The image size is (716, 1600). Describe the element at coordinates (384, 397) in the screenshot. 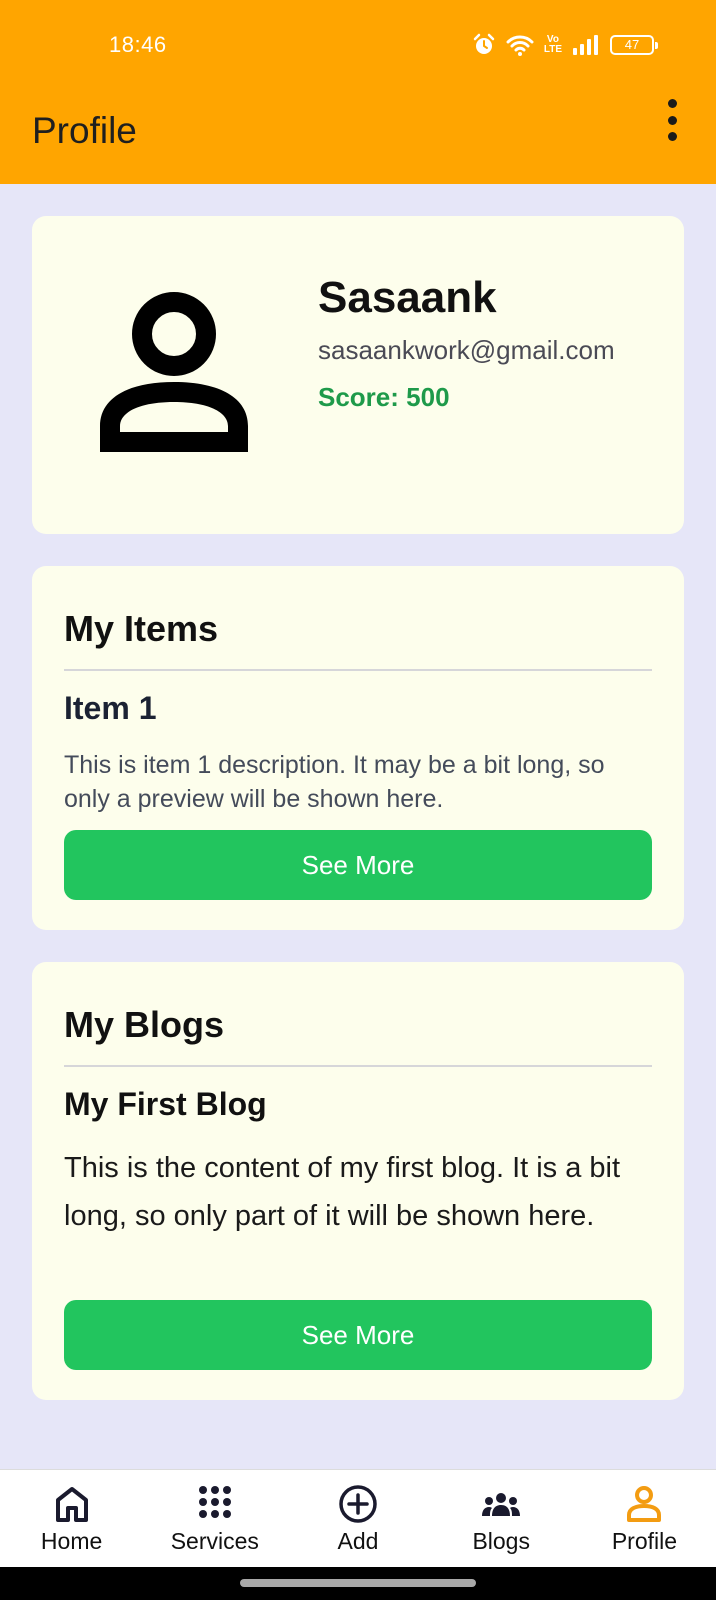

I see `profile-score: Score: 500` at that location.